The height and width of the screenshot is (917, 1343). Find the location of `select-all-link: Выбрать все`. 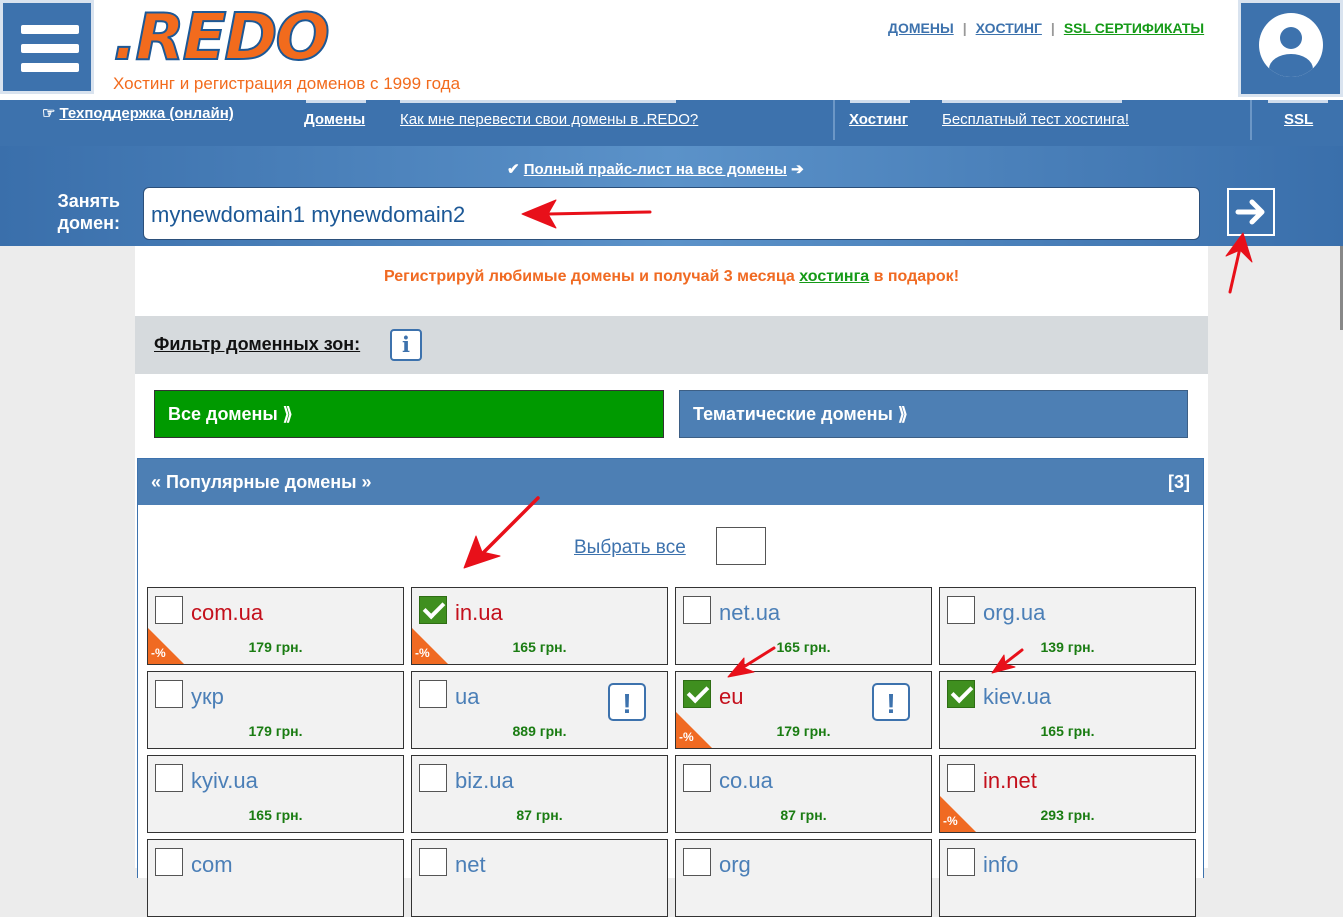

select-all-link: Выбрать все is located at coordinates (630, 548).